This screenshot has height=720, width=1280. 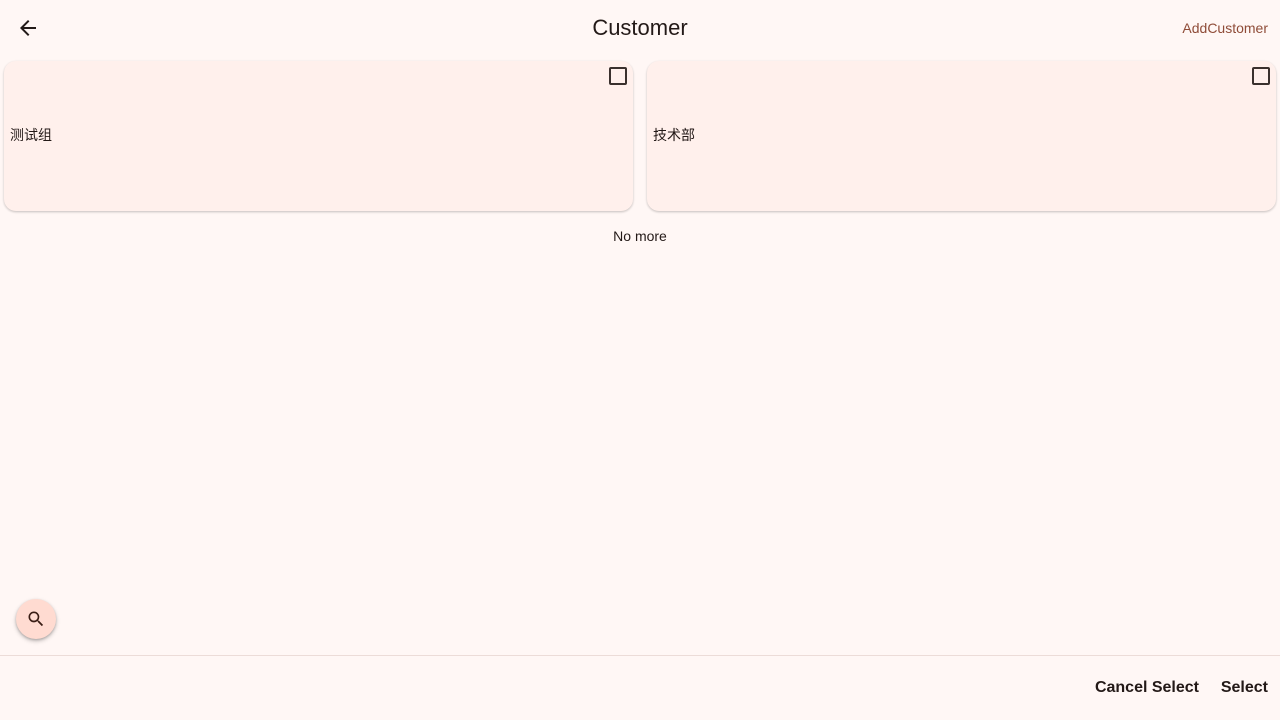 What do you see at coordinates (640, 236) in the screenshot?
I see `list-end-text: No more` at bounding box center [640, 236].